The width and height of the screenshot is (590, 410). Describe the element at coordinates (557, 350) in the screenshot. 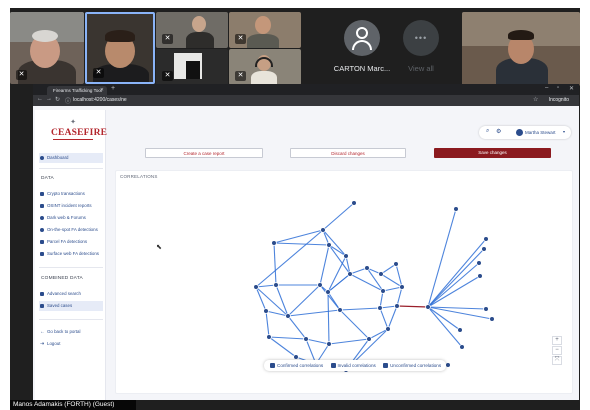

I see `zoom-out-button: −` at that location.